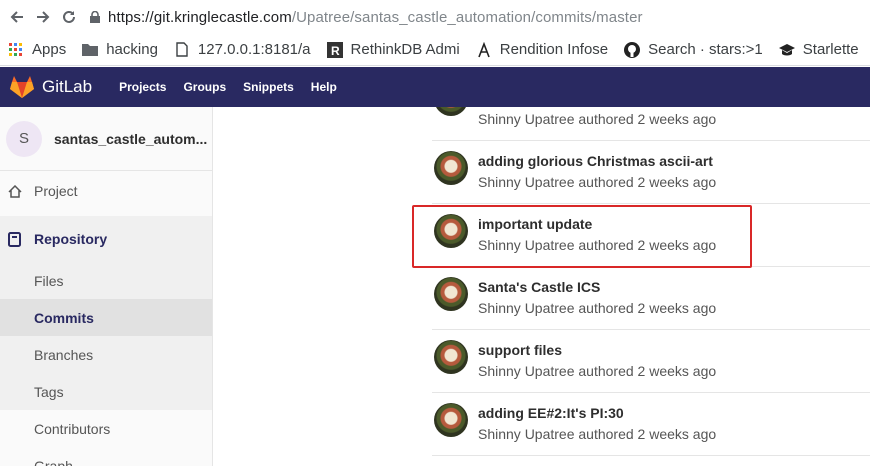  I want to click on svg-text: R, so click(335, 51).